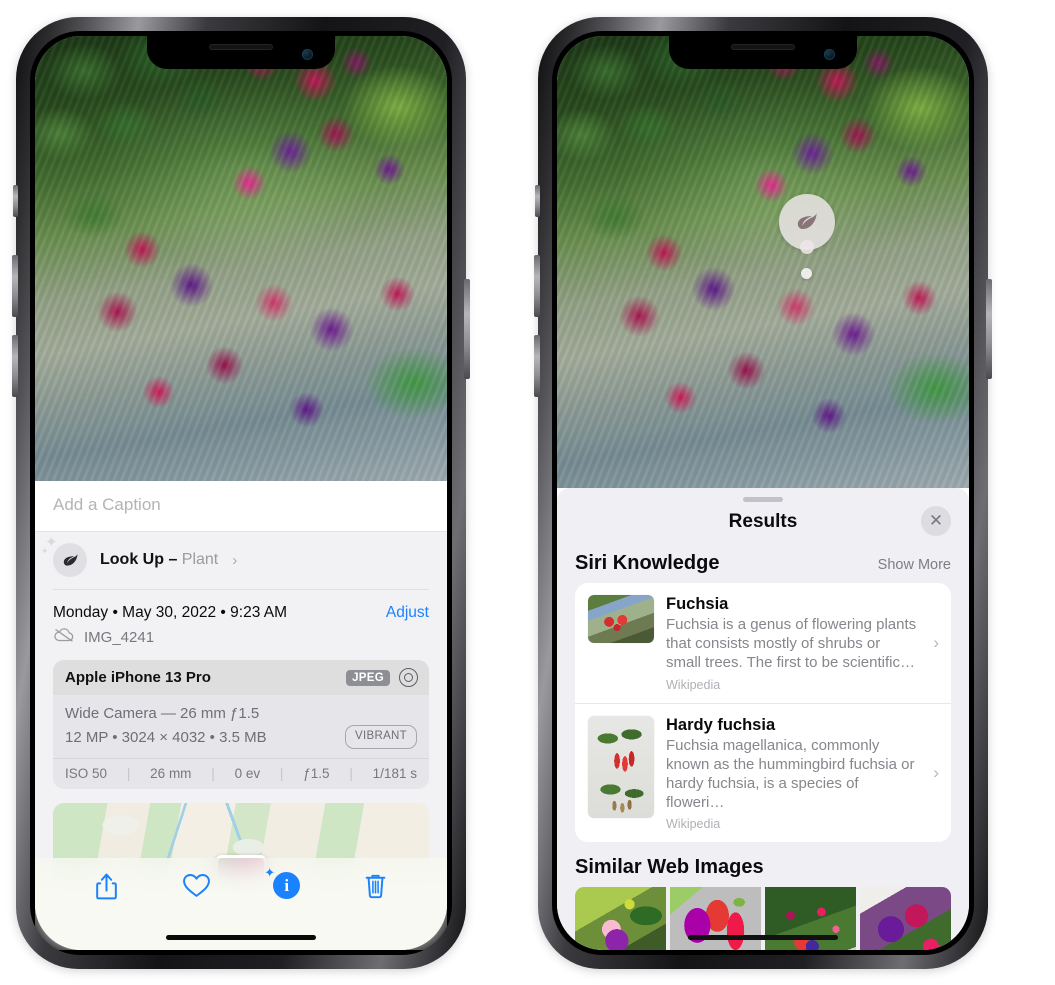  Describe the element at coordinates (86, 774) in the screenshot. I see `exif-stat-iso: ISO 50` at that location.